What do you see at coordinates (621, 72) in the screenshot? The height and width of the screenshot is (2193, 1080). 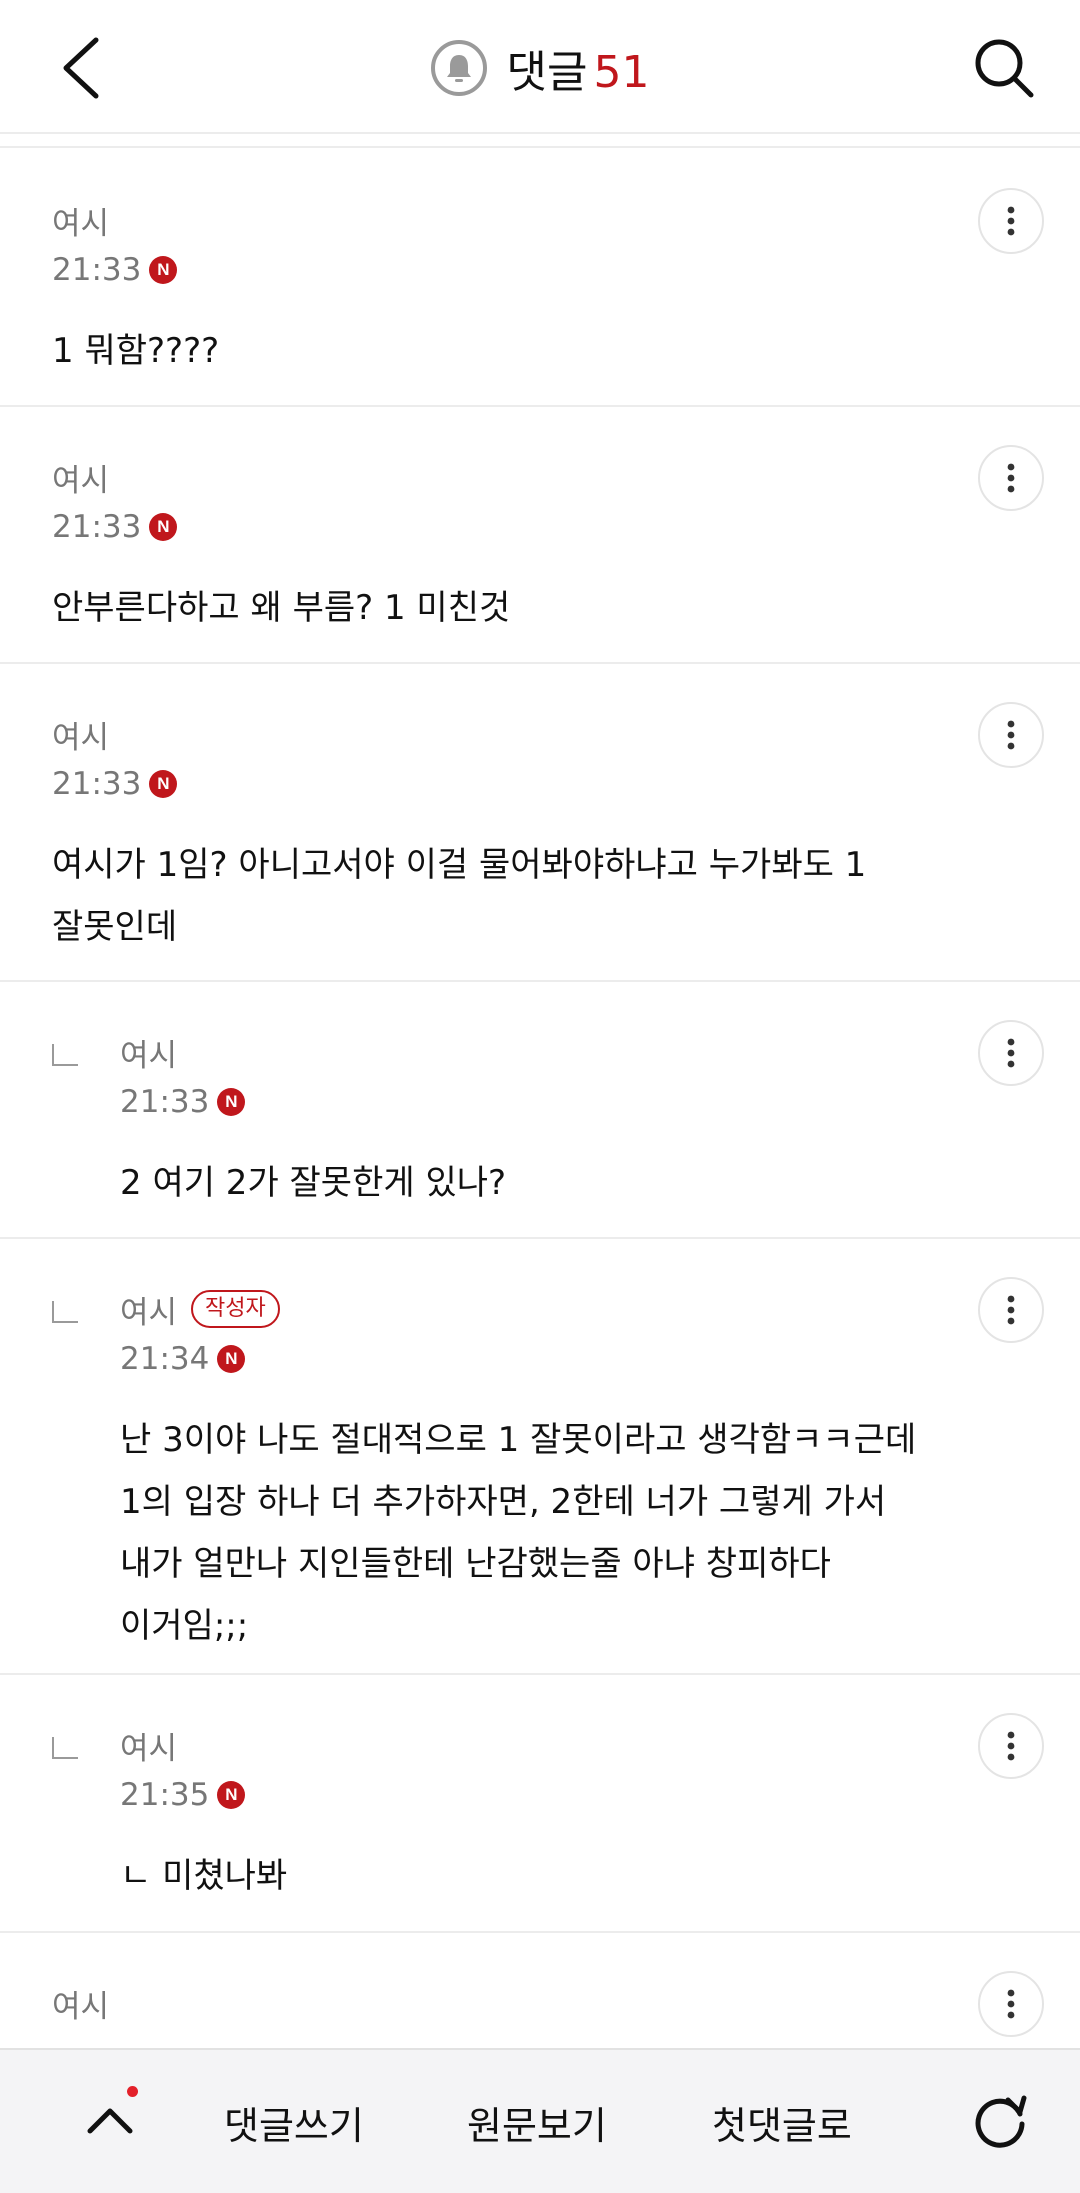 I see `comment-count: 51` at bounding box center [621, 72].